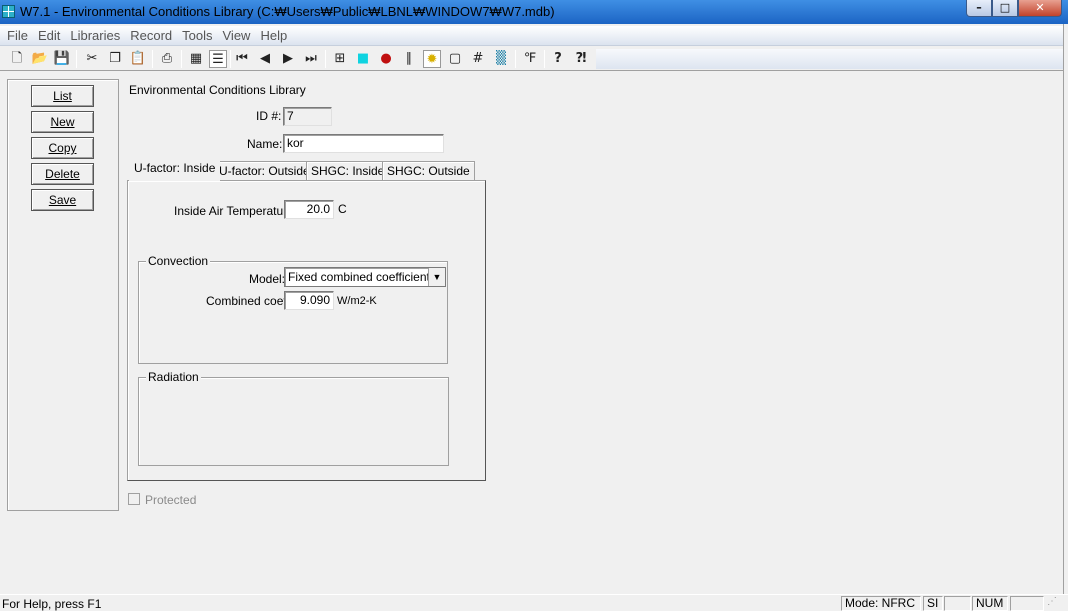 Image resolution: width=1068 pixels, height=611 pixels. What do you see at coordinates (1005, 8) in the screenshot?
I see `maximize-button: □` at bounding box center [1005, 8].